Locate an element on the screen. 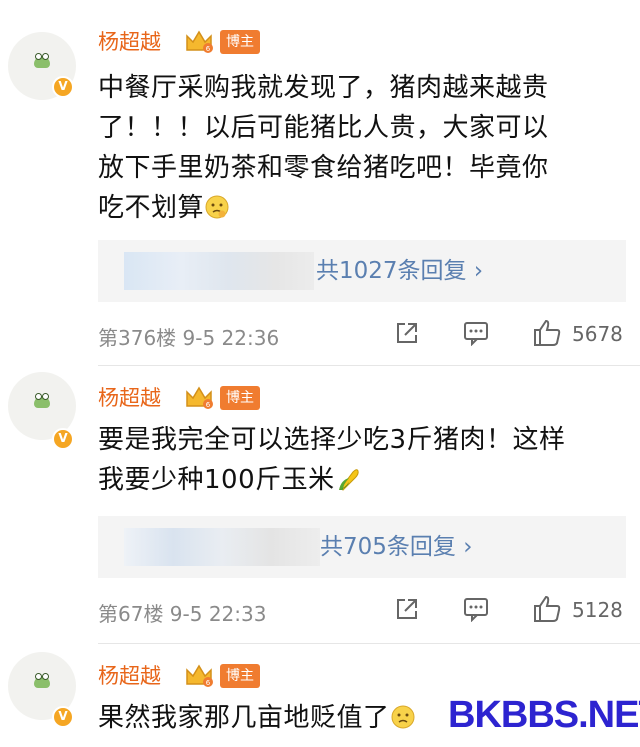 The image size is (640, 747). reply-preview-box: 共1027条回复 › is located at coordinates (362, 271).